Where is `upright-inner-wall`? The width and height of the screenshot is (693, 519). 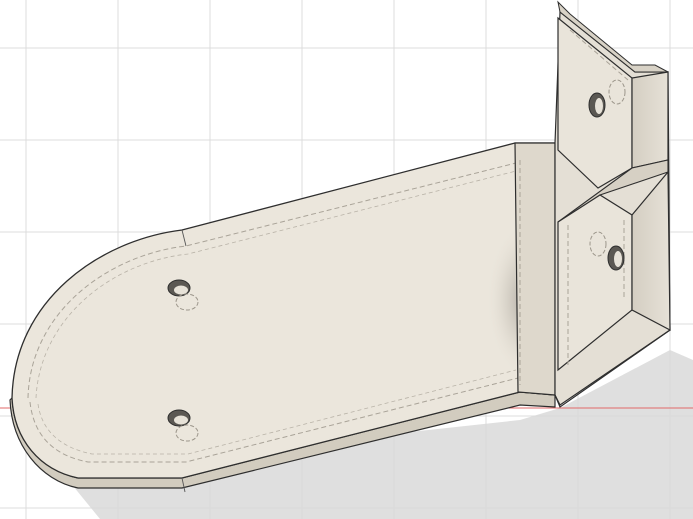 upright-inner-wall is located at coordinates (535, 269).